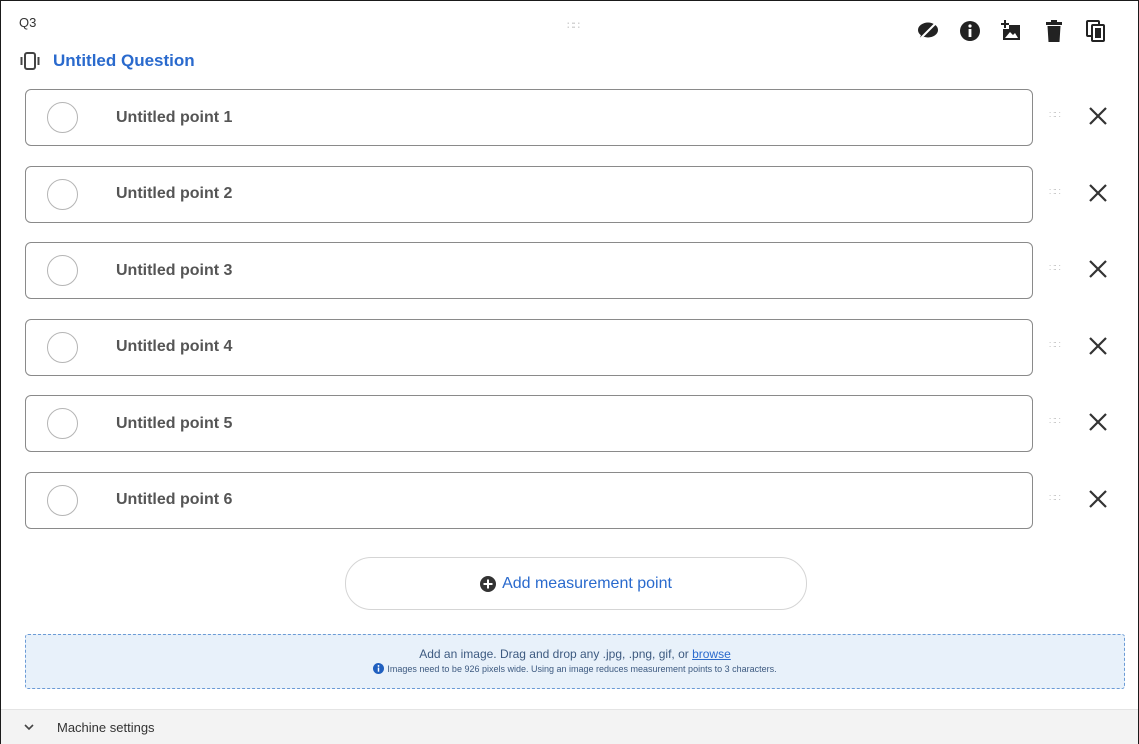  Describe the element at coordinates (529, 347) in the screenshot. I see `point-field: Untitled point 4` at that location.